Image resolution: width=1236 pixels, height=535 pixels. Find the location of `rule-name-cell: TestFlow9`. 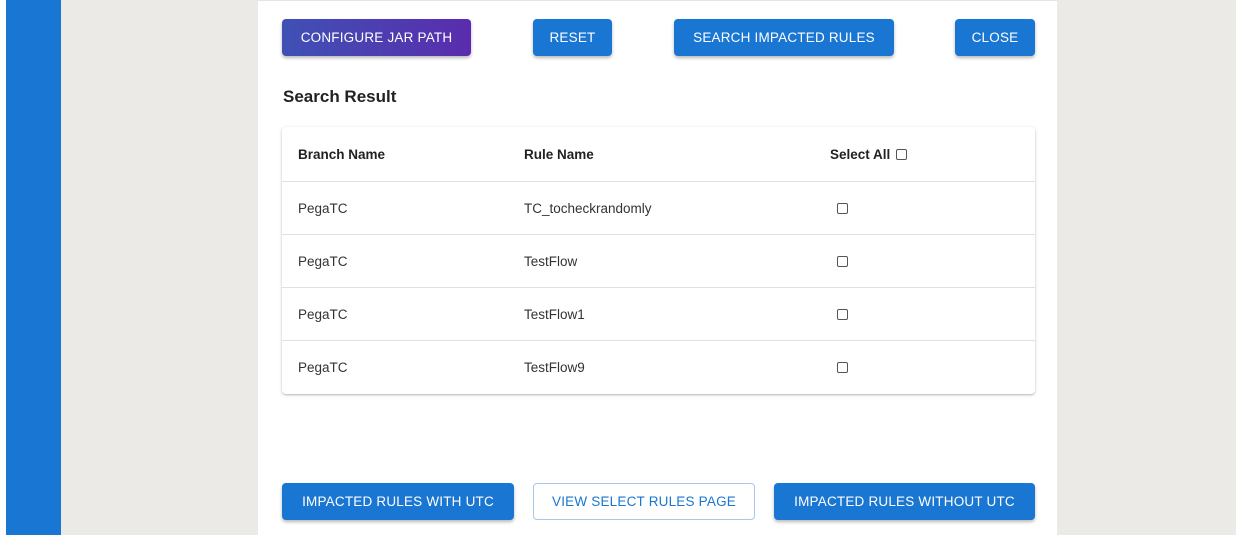

rule-name-cell: TestFlow9 is located at coordinates (554, 367).